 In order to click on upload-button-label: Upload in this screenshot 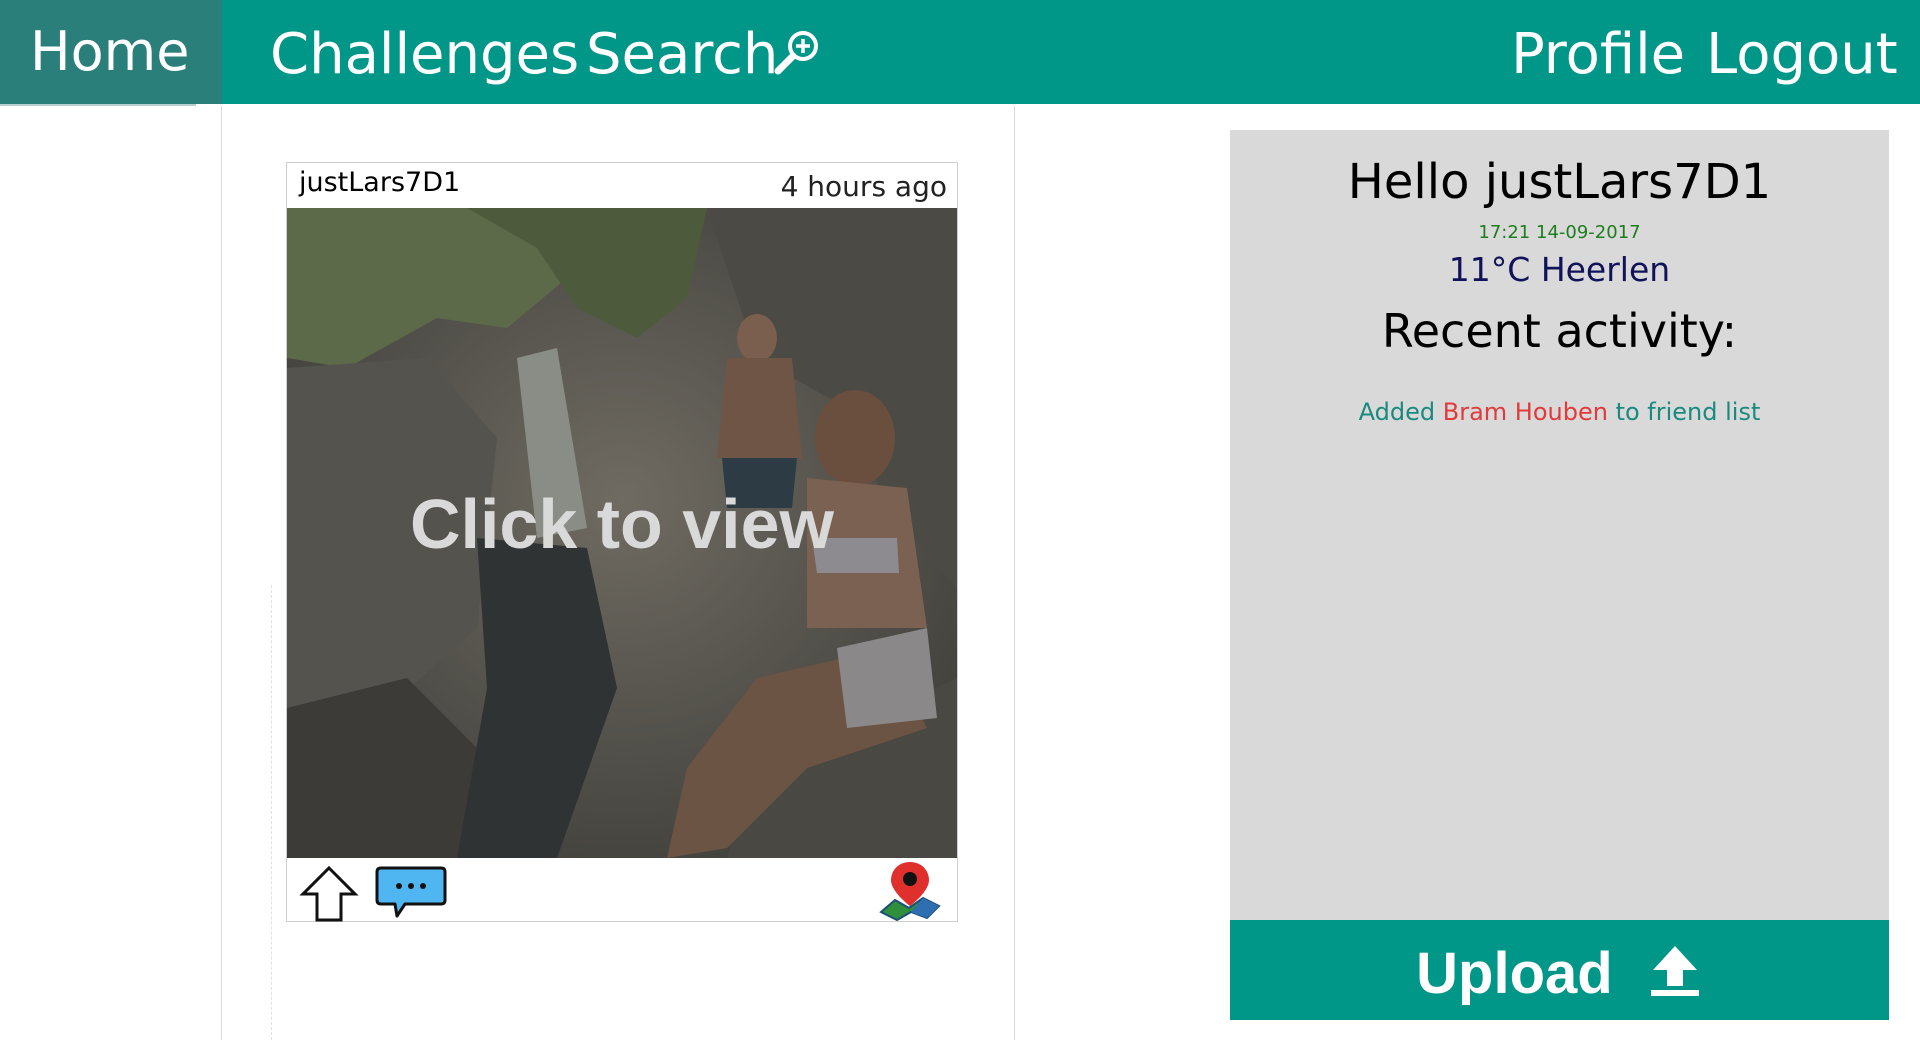, I will do `click(1514, 973)`.